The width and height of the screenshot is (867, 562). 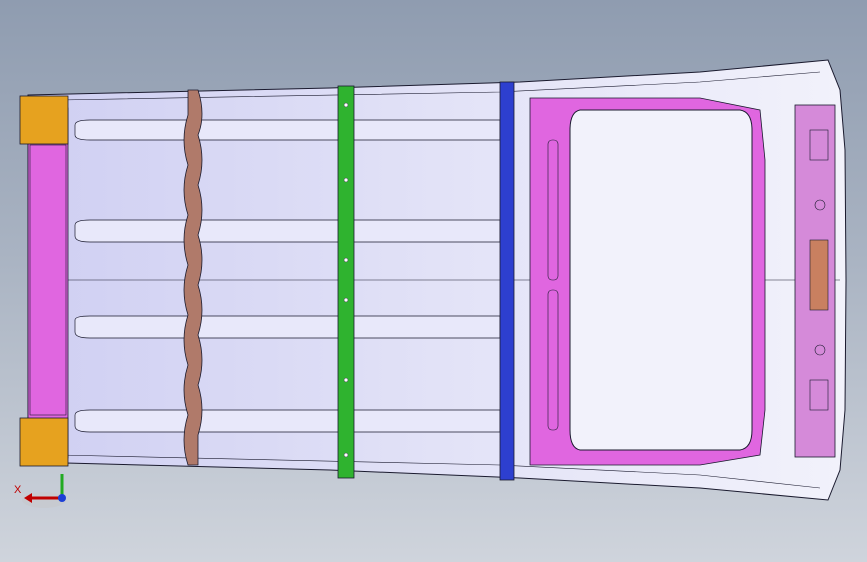 I want to click on center-roof-bow, so click(x=346, y=282).